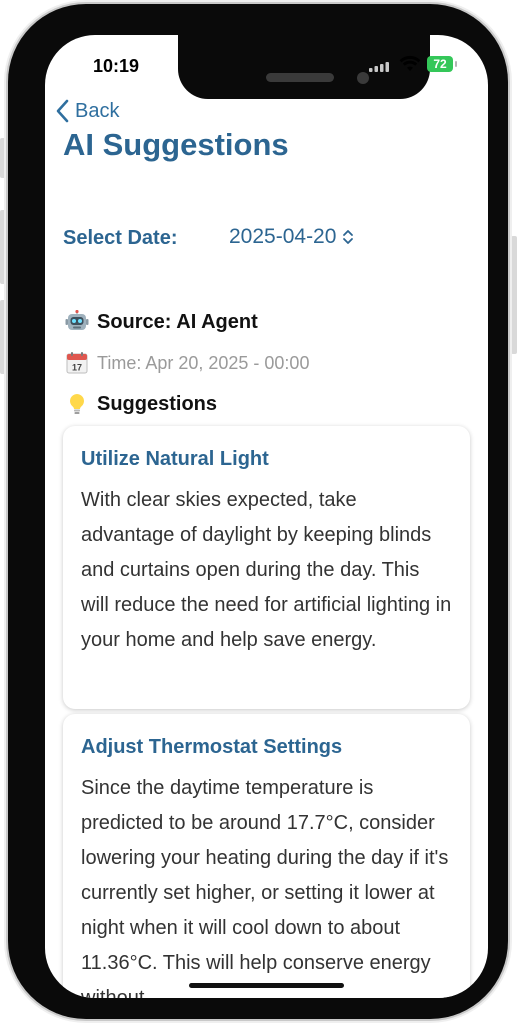 This screenshot has width=517, height=1024. What do you see at coordinates (442, 64) in the screenshot?
I see `battery-icon: 72` at bounding box center [442, 64].